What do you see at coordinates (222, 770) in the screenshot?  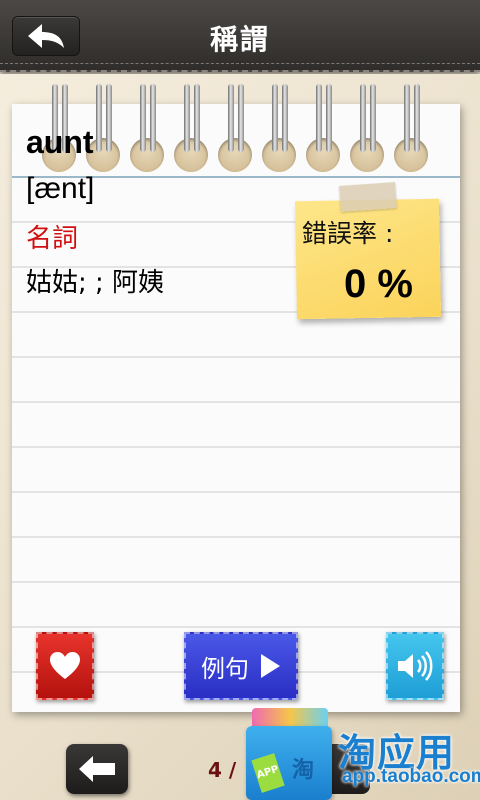 I see `page-counter: 4 /` at bounding box center [222, 770].